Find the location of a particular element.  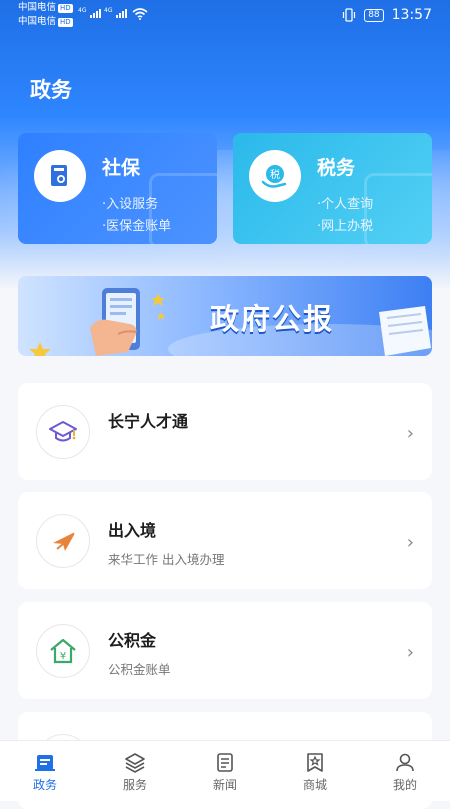

list-item-talent: 长宁人才通 › is located at coordinates (225, 431).